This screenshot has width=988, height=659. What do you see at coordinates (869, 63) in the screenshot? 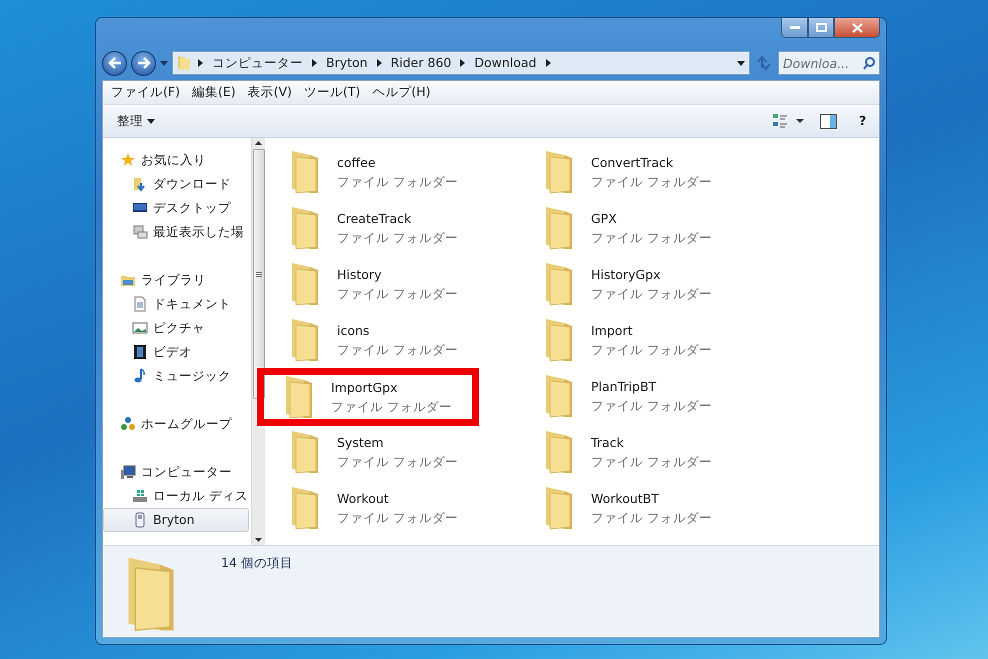
I see `search-icon` at bounding box center [869, 63].